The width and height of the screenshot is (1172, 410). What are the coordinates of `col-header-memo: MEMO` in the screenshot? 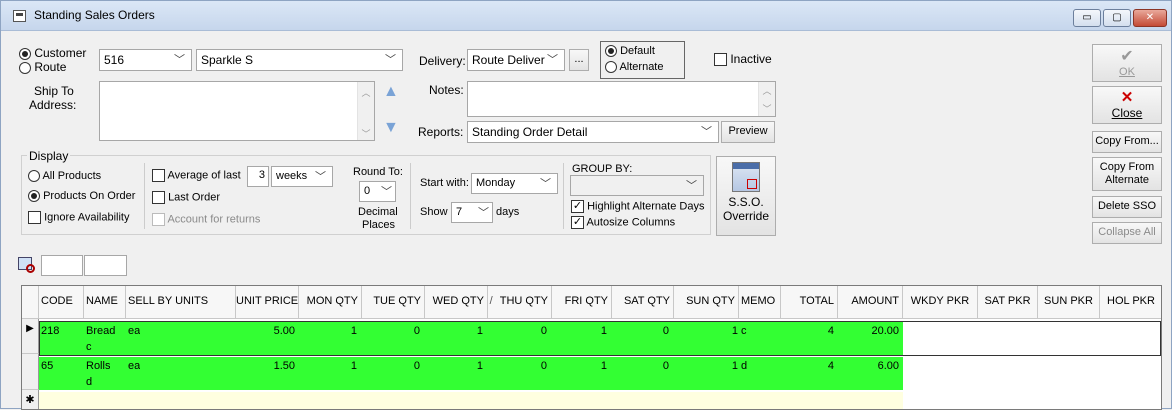 It's located at (760, 302).